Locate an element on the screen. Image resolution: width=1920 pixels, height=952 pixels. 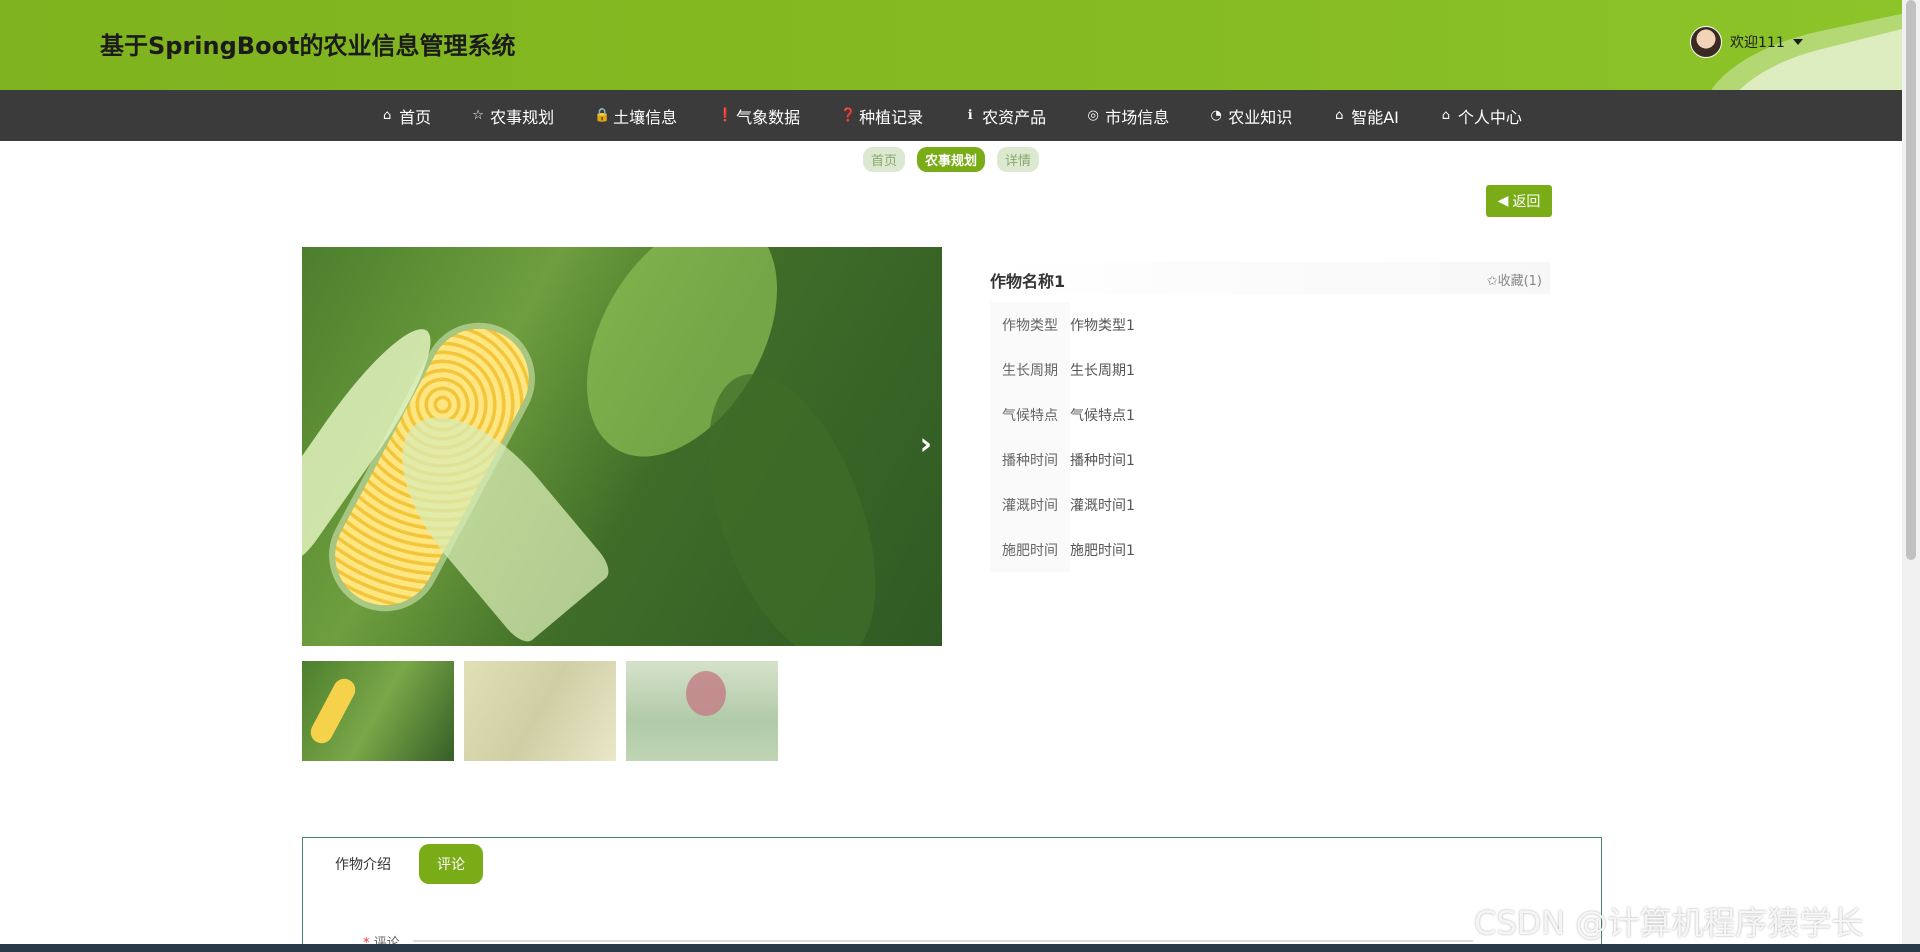
detail-value: 气候特点1 is located at coordinates (1102, 415).